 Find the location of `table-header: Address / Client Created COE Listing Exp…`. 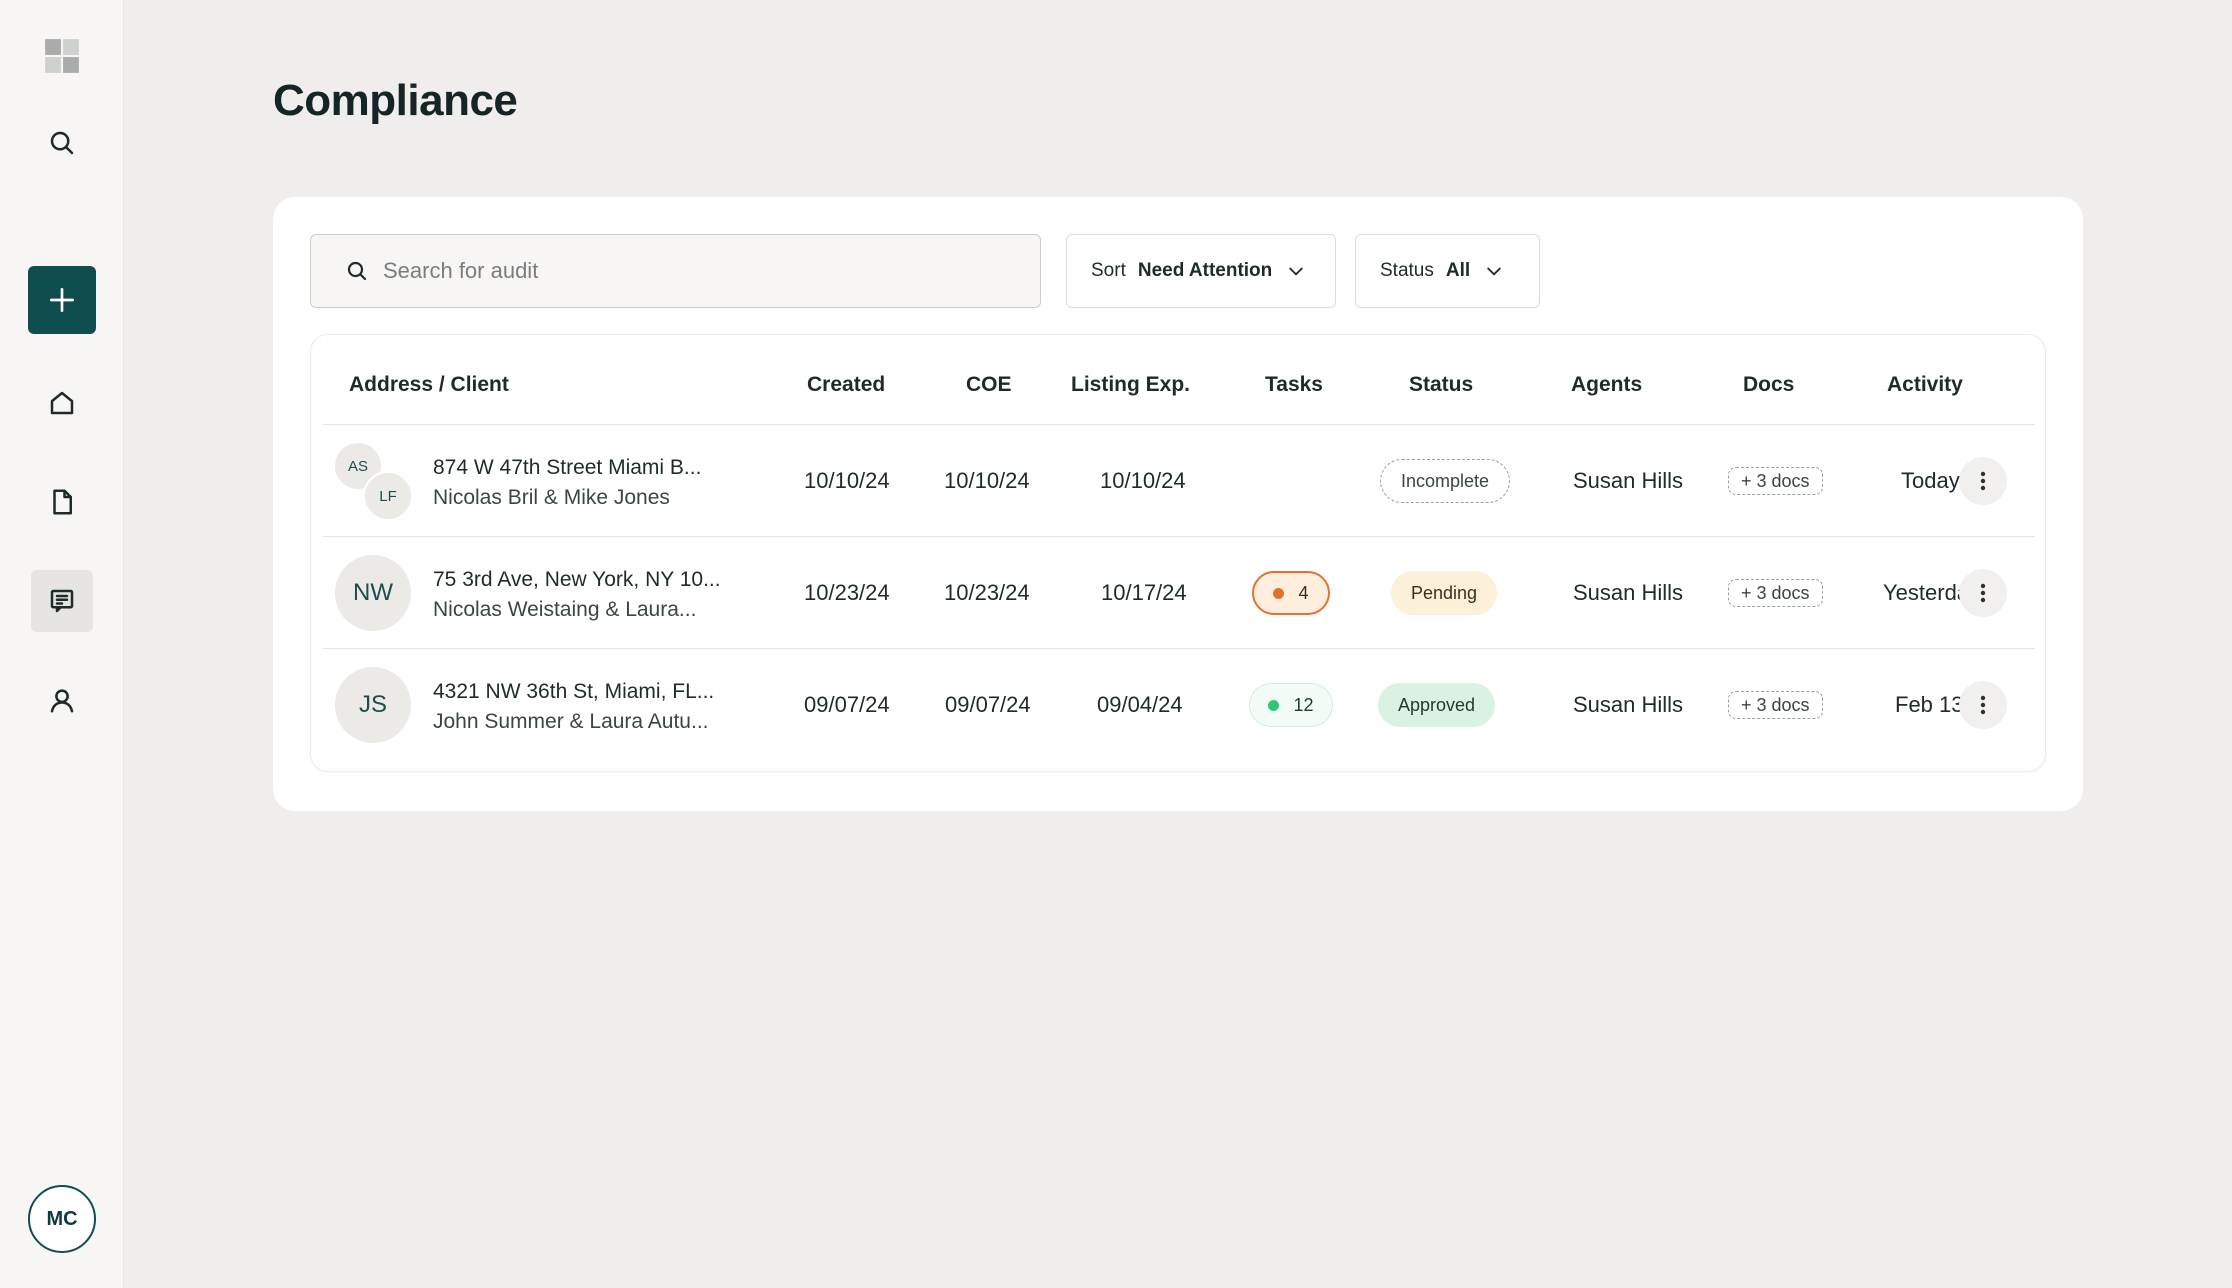

table-header: Address / Client Created COE Listing Exp… is located at coordinates (1179, 380).